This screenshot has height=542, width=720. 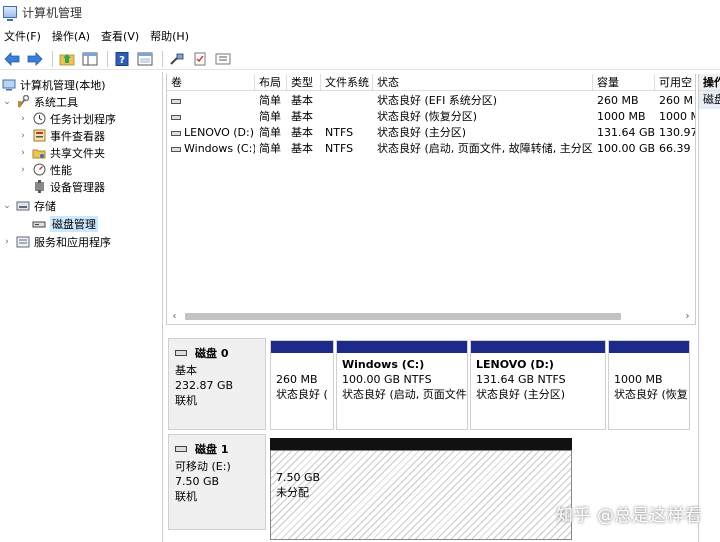 I want to click on tree-item-storage: ⌄ 存储, so click(x=29, y=205).